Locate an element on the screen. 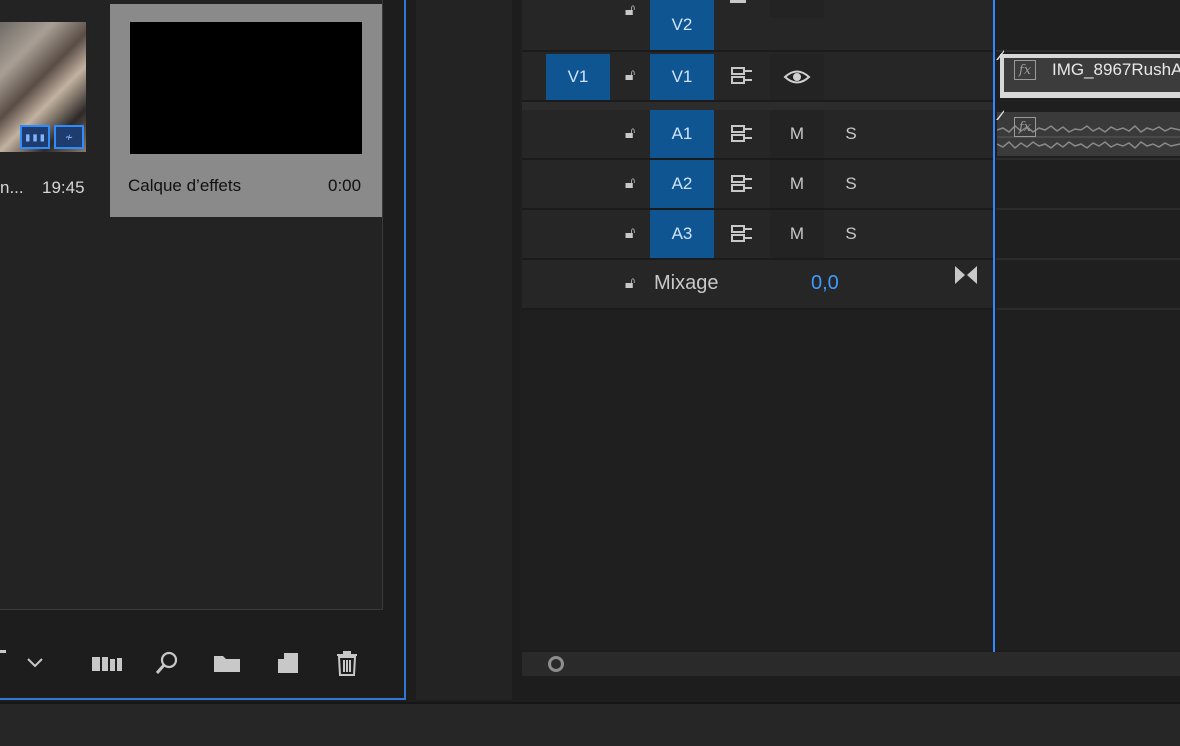 This screenshot has height=746, width=1180. toolbar-cutoff-icon is located at coordinates (3, 651).